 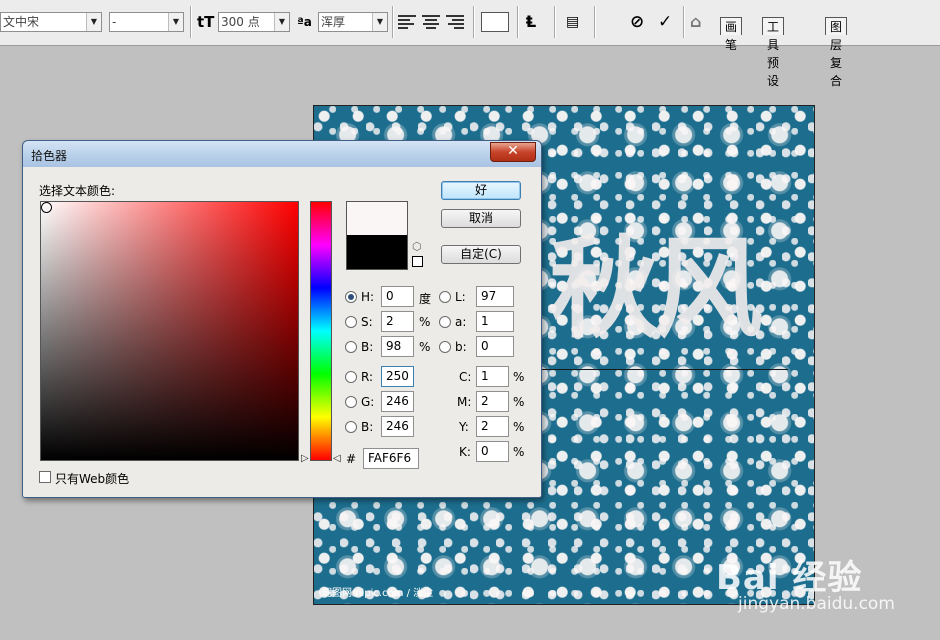 I want to click on commit-icon: ✓, so click(x=665, y=22).